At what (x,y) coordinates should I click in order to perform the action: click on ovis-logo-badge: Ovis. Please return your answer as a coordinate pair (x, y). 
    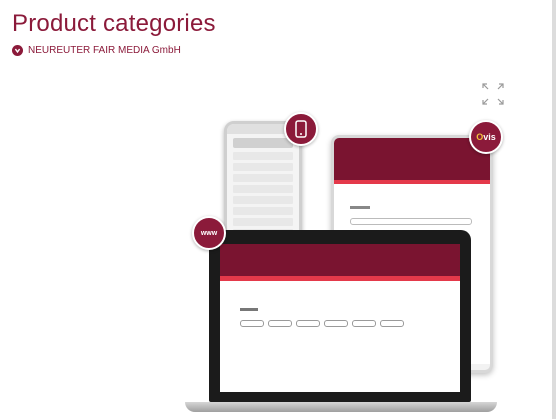
    Looking at the image, I should click on (486, 137).